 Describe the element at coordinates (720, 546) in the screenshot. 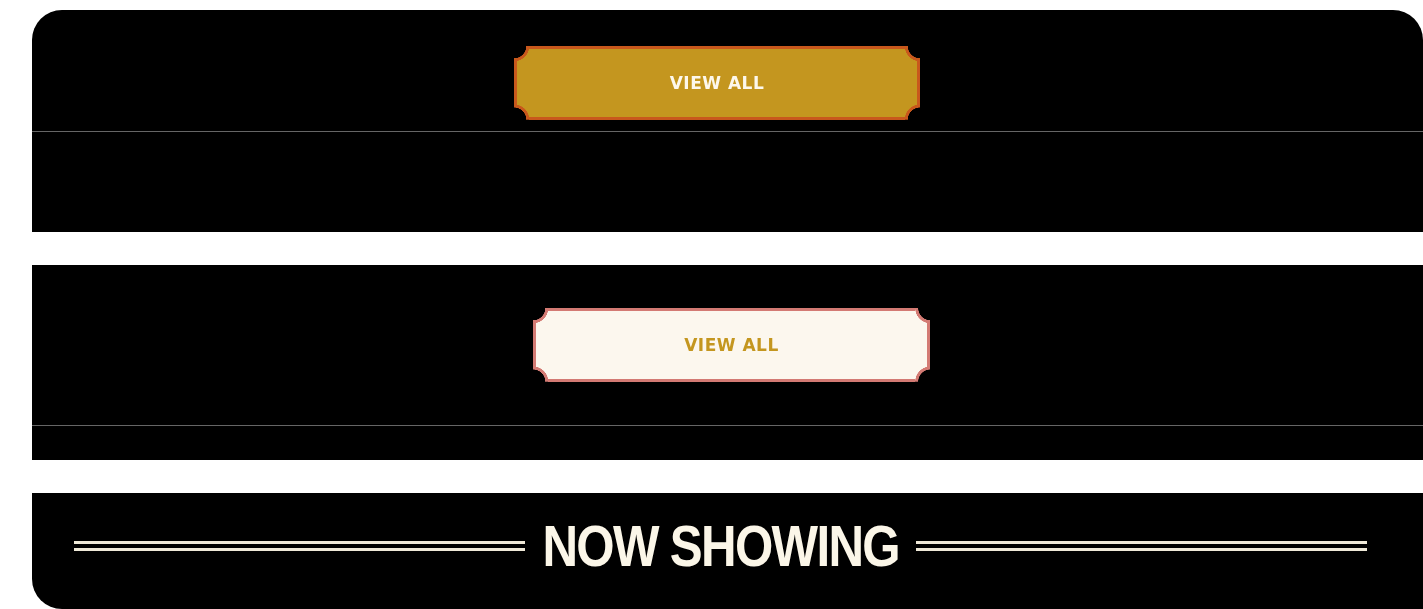

I see `section-heading: NOW SHOWING` at that location.